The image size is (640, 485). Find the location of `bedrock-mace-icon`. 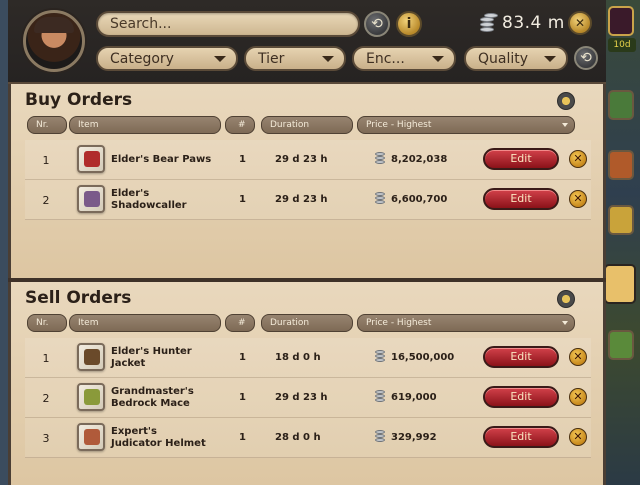

bedrock-mace-icon is located at coordinates (91, 397).